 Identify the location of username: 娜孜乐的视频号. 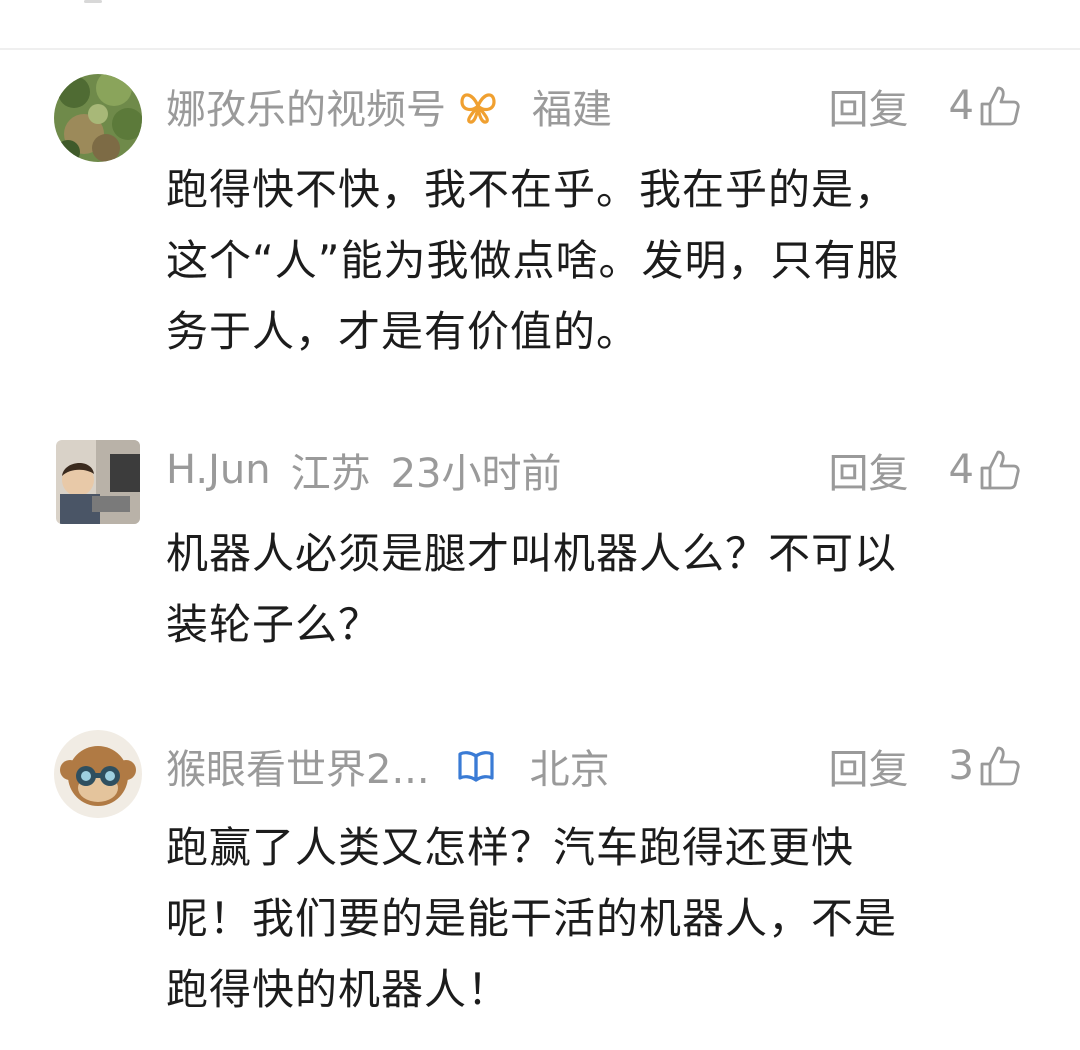
(306, 106).